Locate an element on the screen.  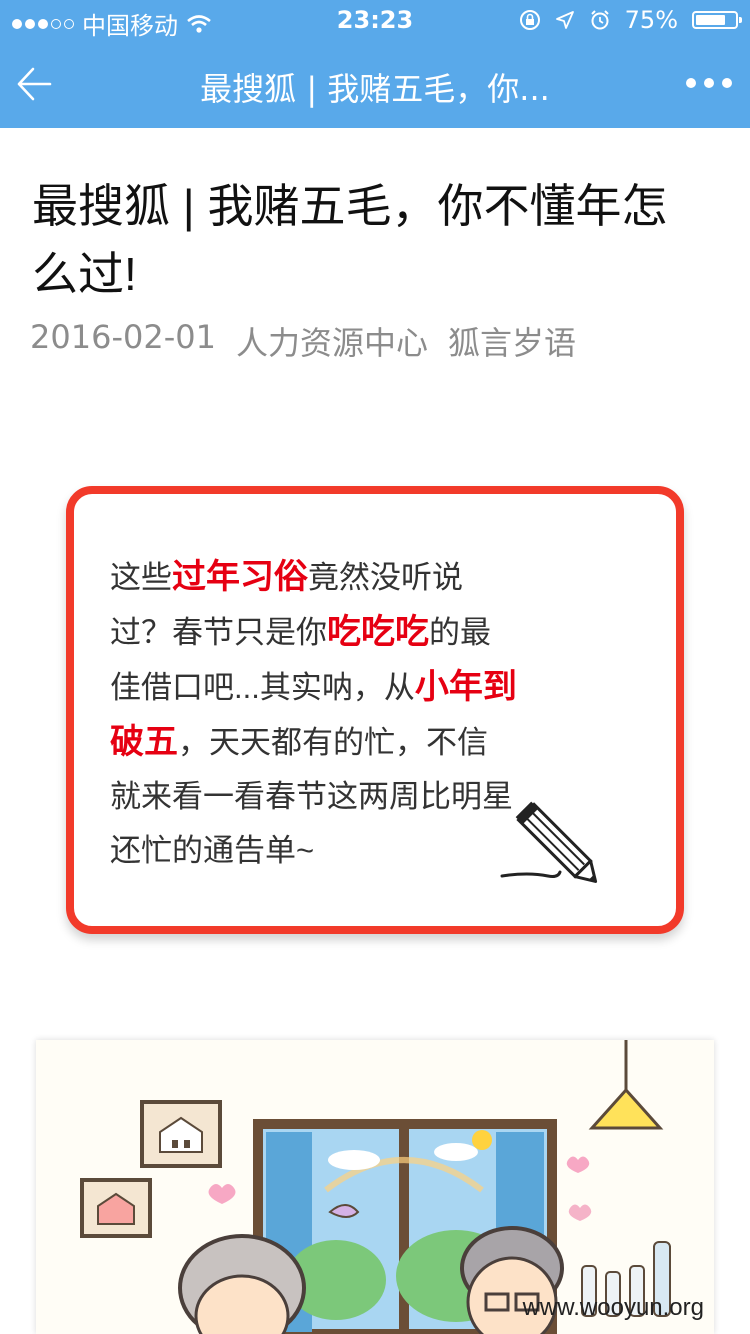
more-icon is located at coordinates (691, 83).